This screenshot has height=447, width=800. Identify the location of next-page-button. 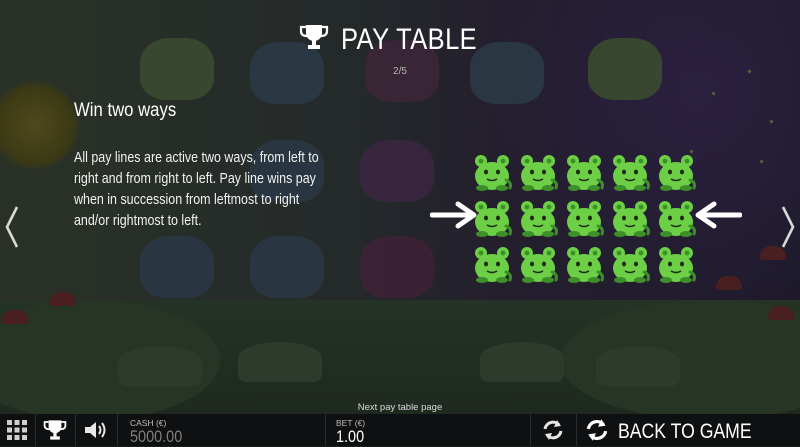
(788, 227).